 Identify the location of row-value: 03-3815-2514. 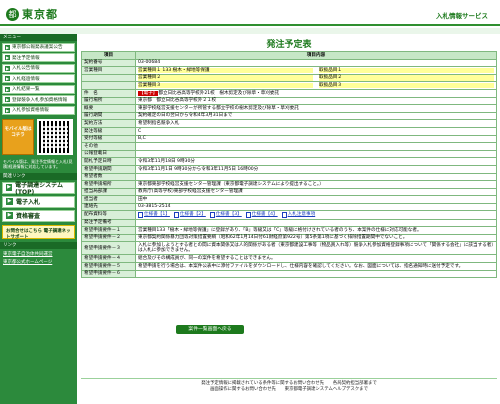
(154, 207).